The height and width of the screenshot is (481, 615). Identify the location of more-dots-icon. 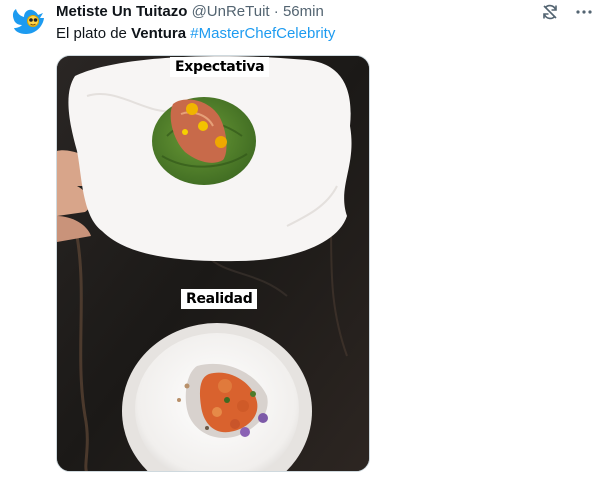
(584, 12).